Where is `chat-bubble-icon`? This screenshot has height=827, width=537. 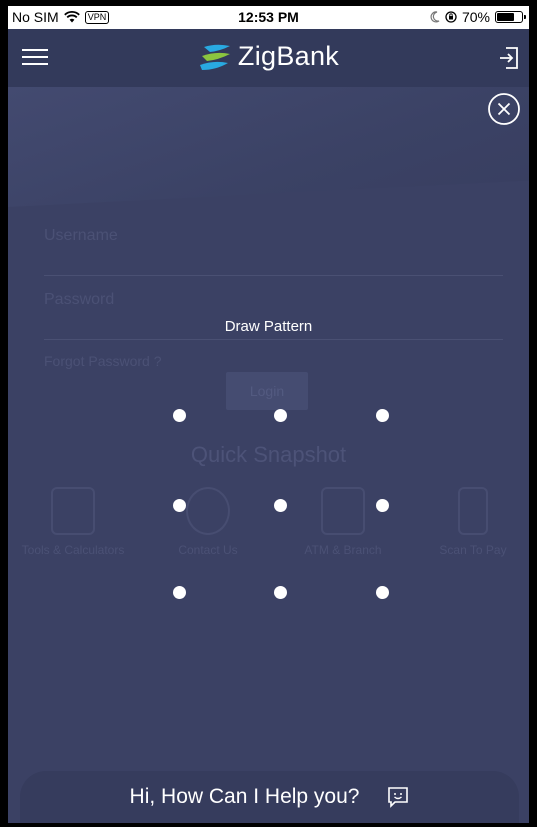
chat-bubble-icon is located at coordinates (398, 797).